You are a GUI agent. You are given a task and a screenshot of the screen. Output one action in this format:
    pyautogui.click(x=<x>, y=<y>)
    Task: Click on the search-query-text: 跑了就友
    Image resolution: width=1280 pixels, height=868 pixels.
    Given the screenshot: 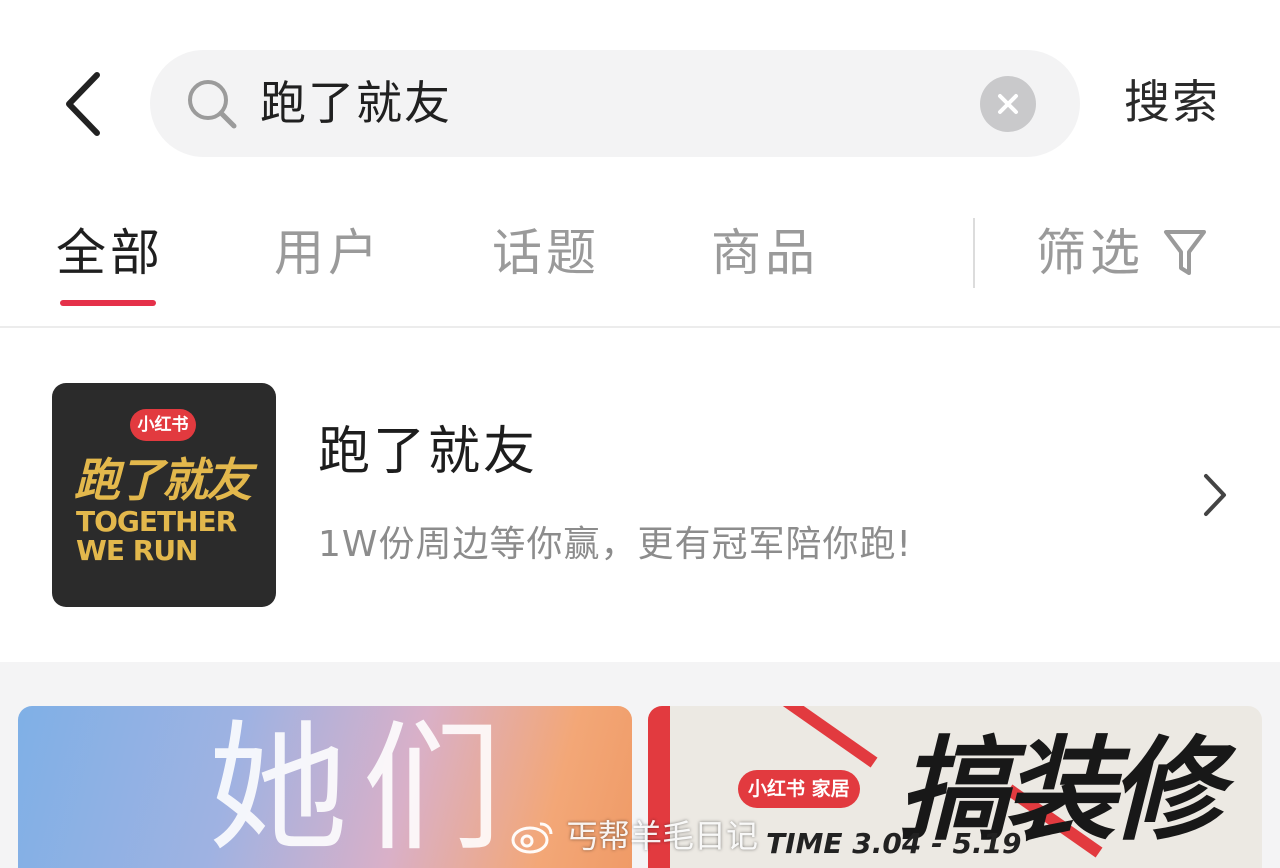 What is the action you would take?
    pyautogui.click(x=356, y=103)
    